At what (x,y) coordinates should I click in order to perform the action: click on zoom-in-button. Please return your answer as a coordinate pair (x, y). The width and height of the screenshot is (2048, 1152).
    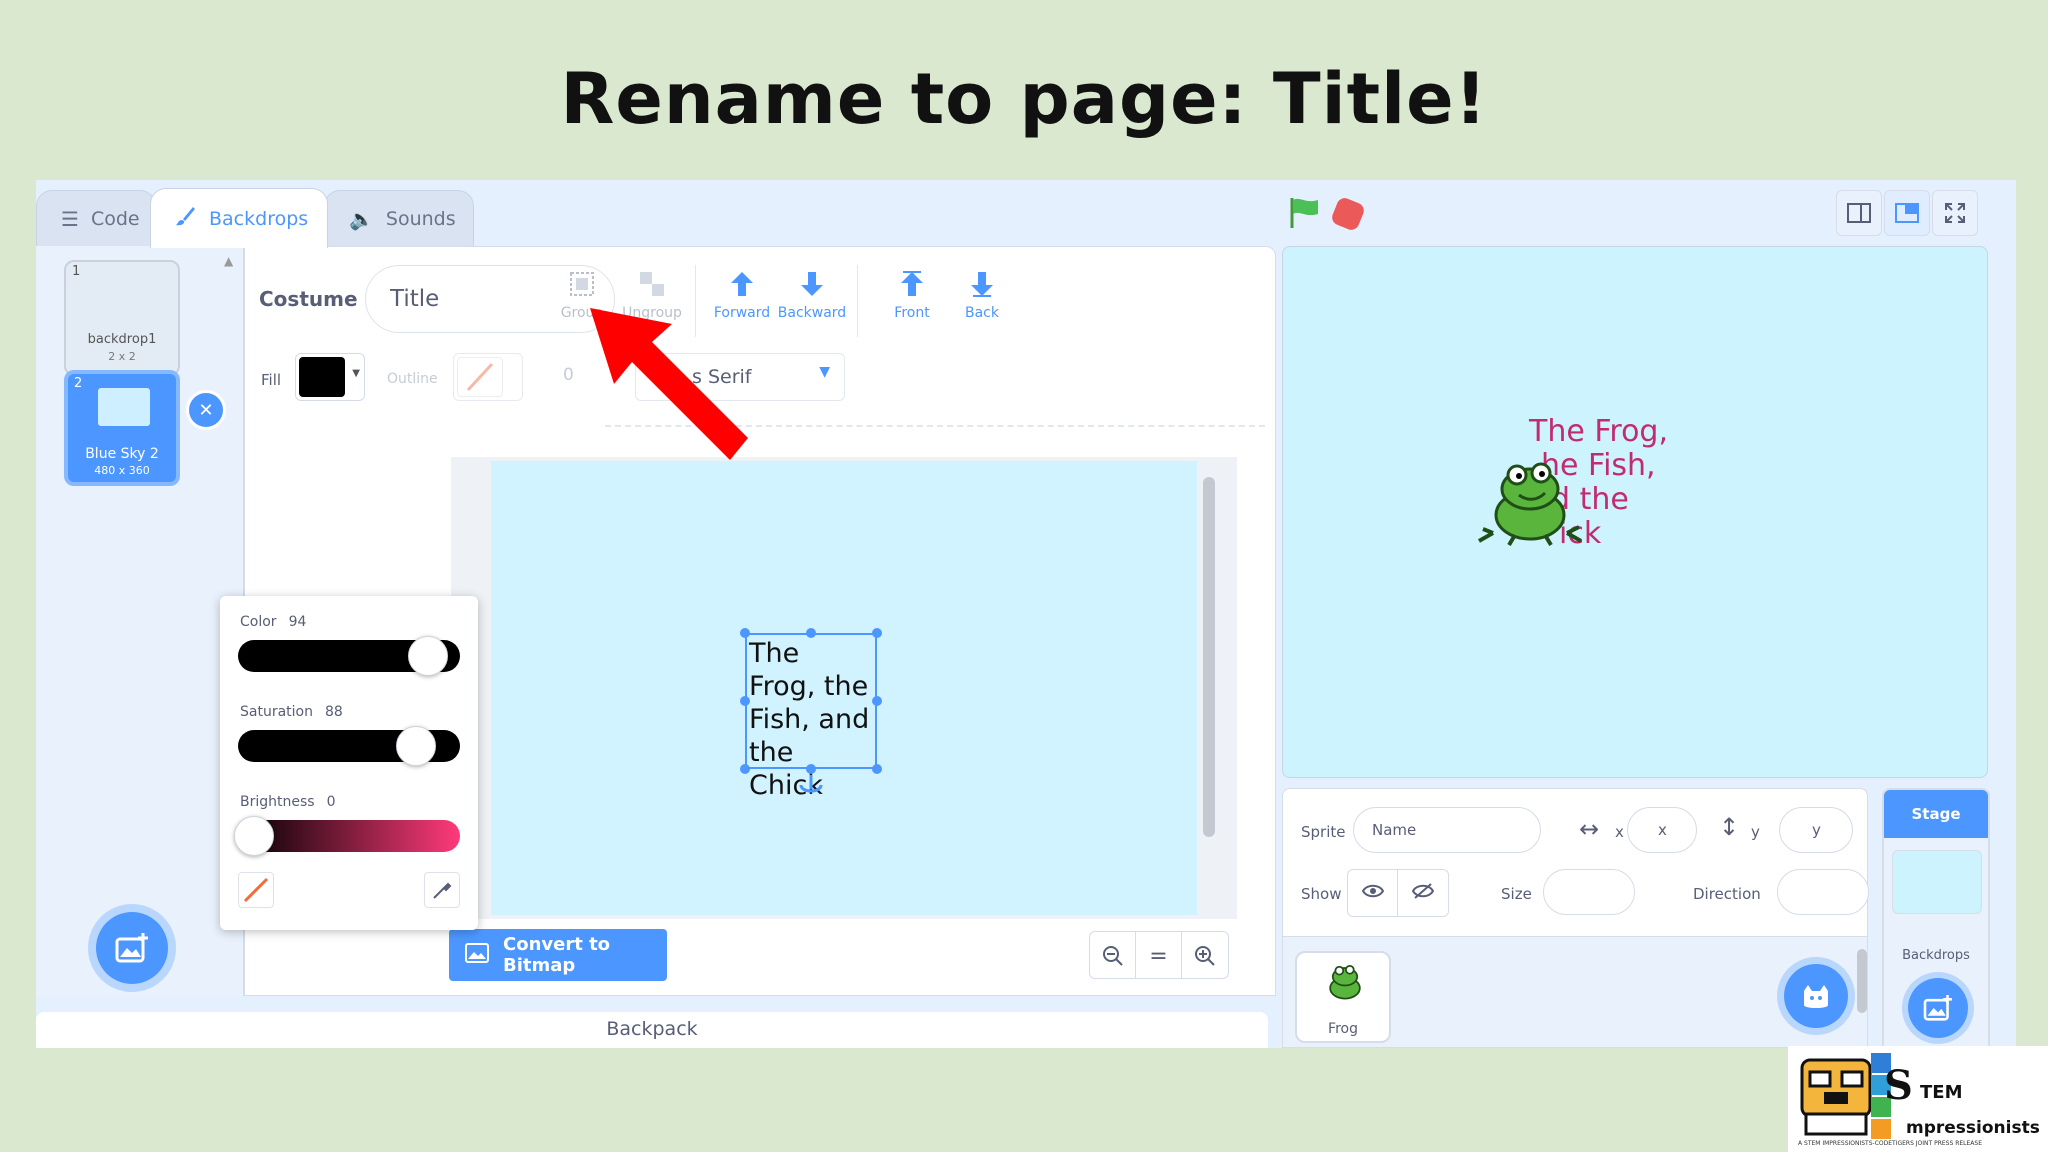
    Looking at the image, I should click on (1205, 955).